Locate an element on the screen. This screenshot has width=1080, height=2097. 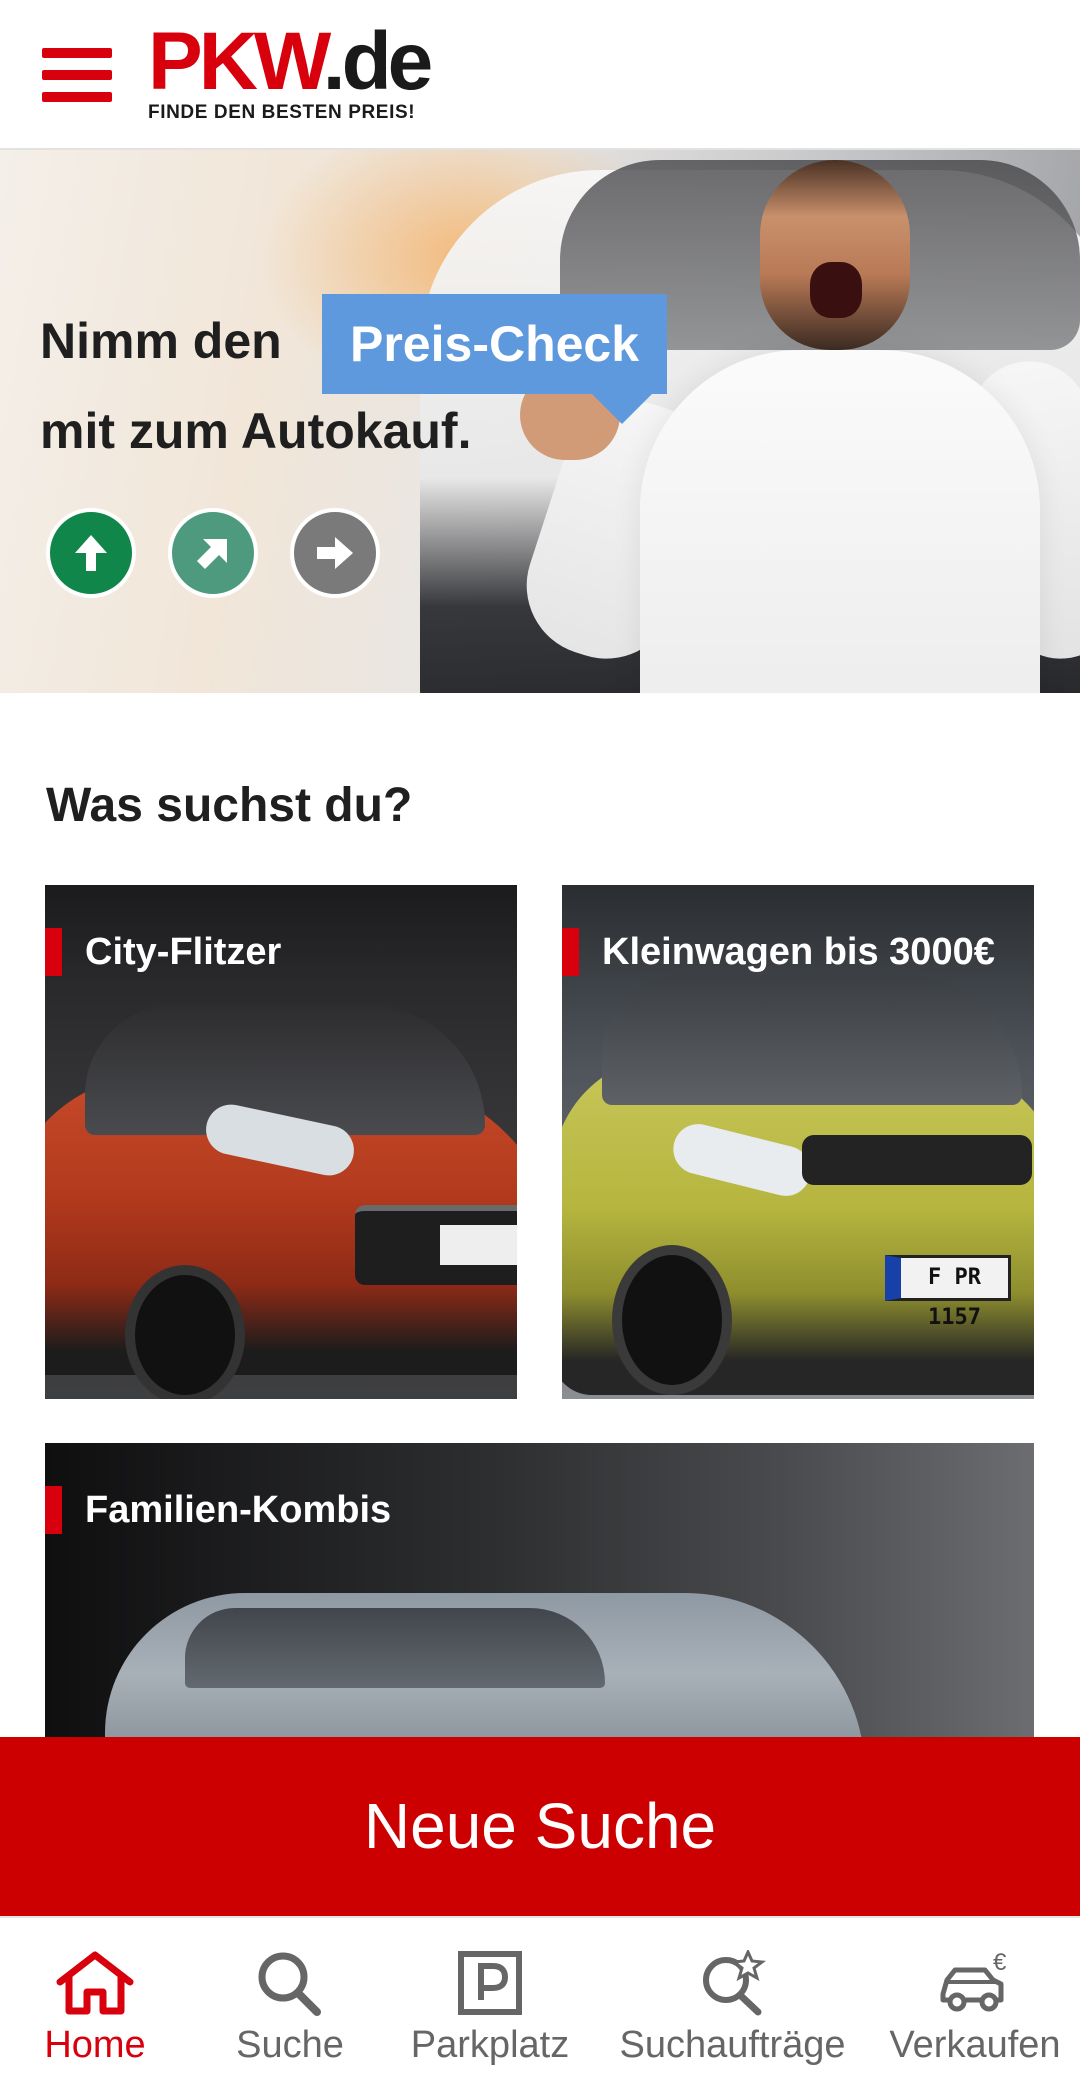
app-header: PKW.de FINDE DEN BESTEN PREIS! is located at coordinates (540, 75).